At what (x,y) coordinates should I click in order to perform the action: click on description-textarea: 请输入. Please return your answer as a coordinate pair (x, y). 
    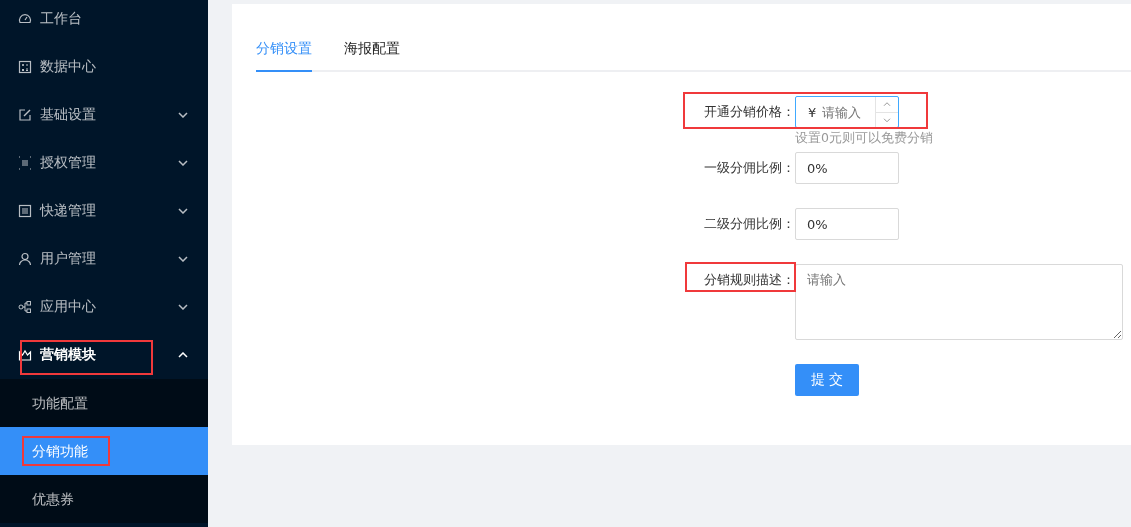
    Looking at the image, I should click on (959, 302).